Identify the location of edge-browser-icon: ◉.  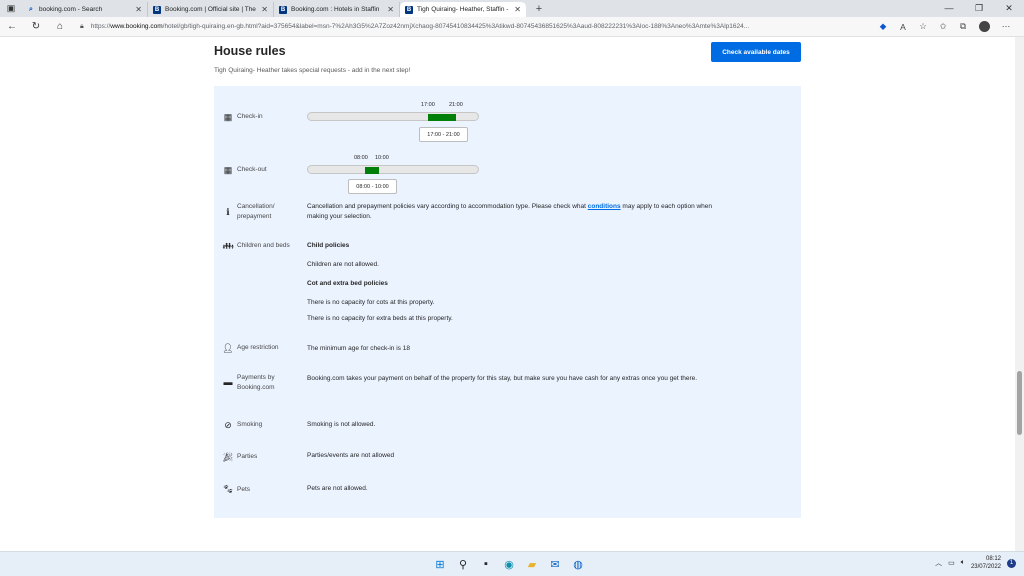
(509, 564).